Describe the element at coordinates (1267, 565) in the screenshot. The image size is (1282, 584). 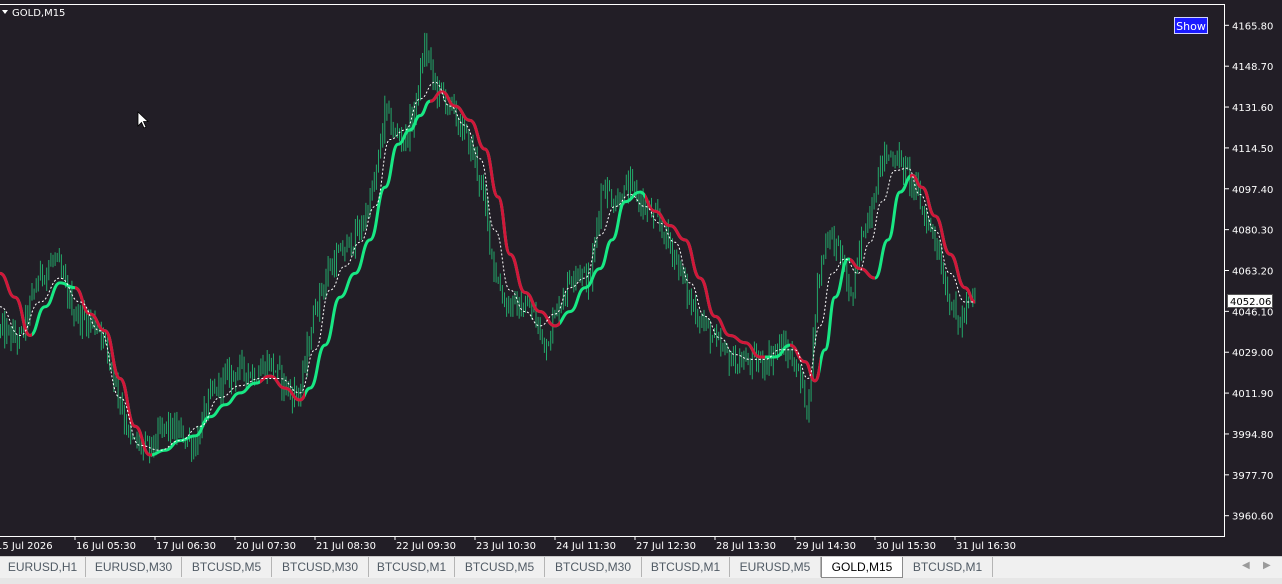
I see `tab-scroll-right-icon: ▶` at that location.